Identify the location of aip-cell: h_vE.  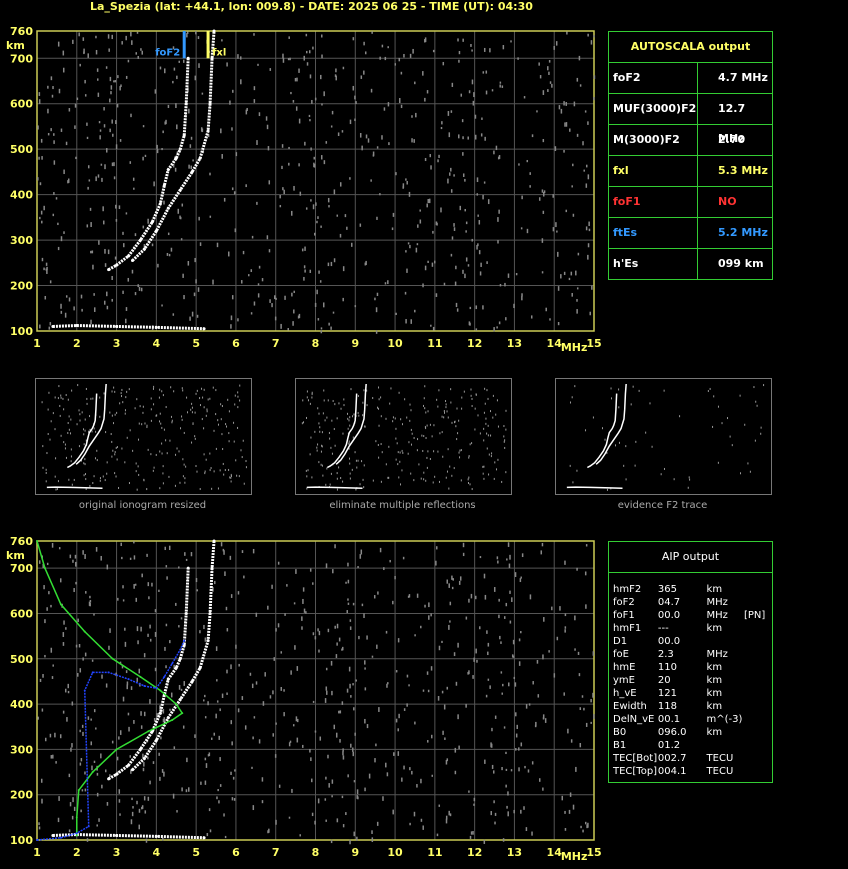
(625, 693).